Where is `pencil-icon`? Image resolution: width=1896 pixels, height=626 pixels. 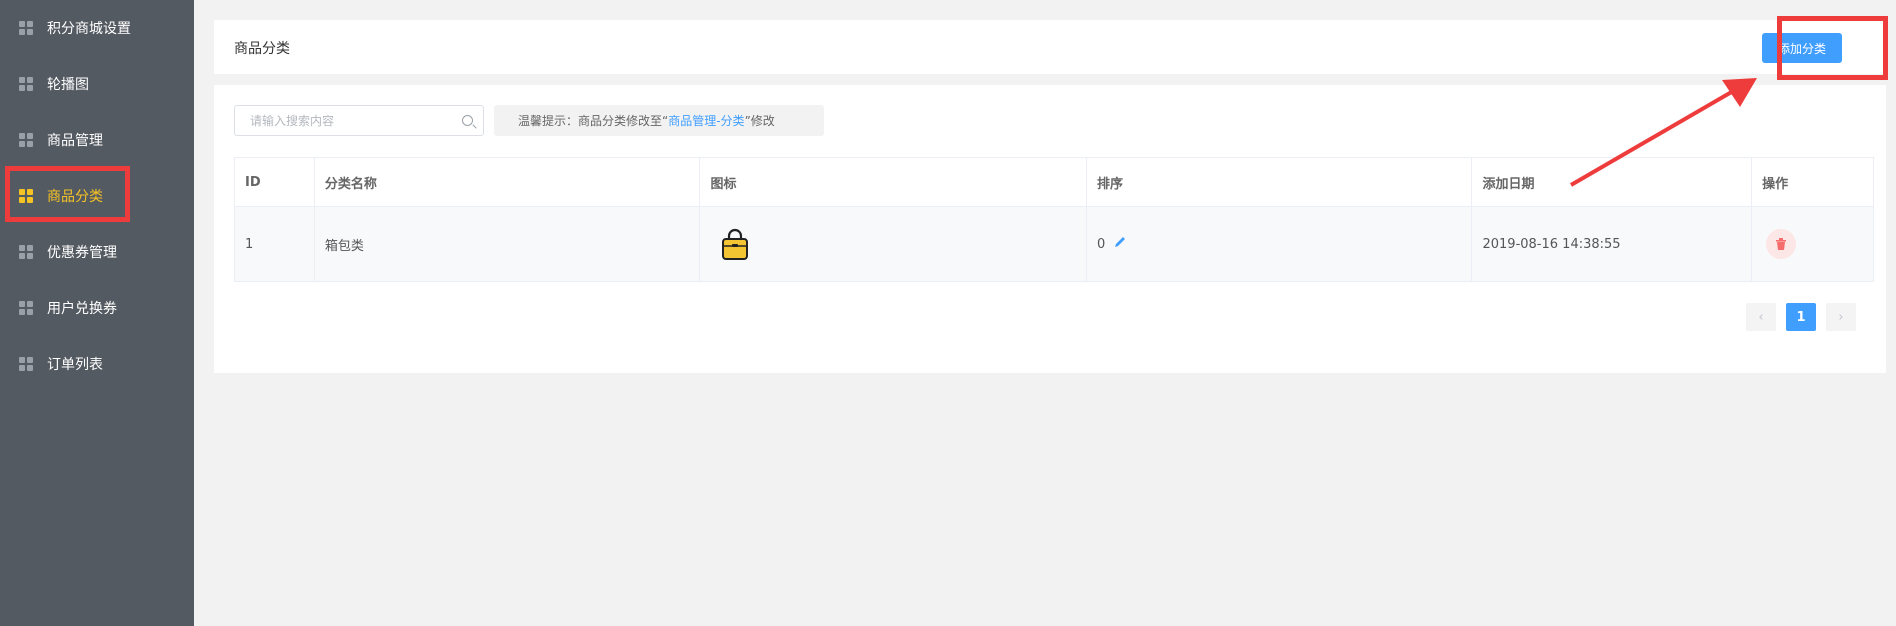 pencil-icon is located at coordinates (1120, 244).